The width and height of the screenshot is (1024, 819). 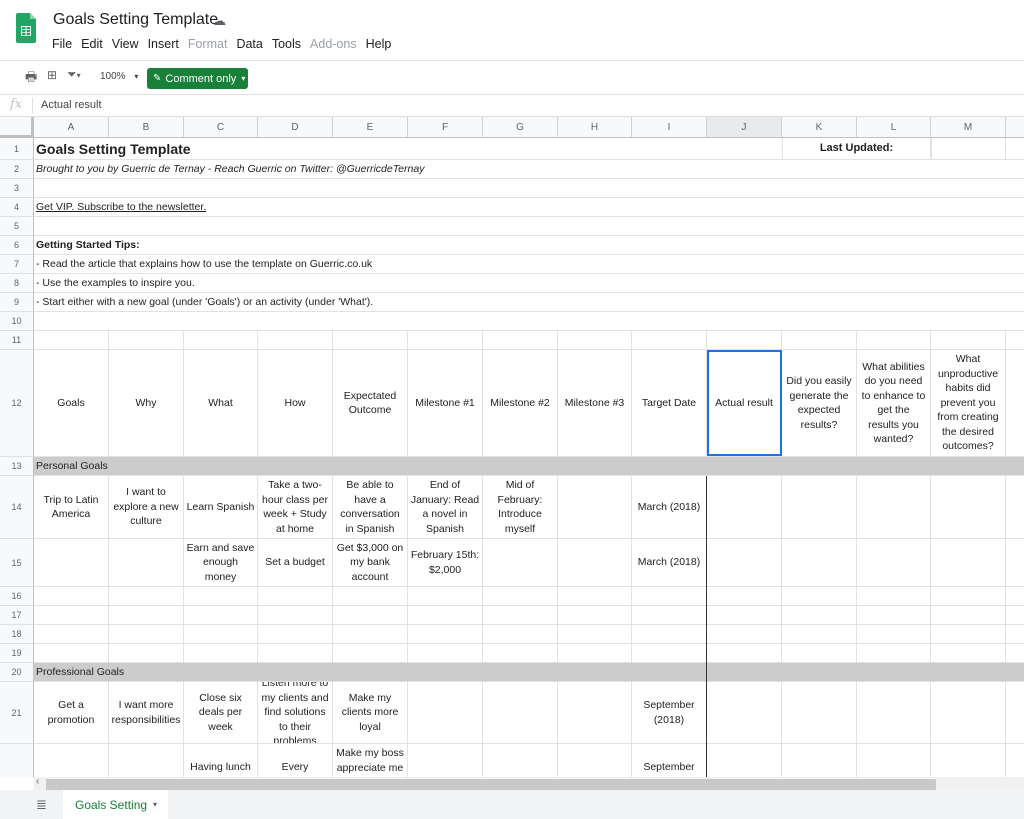 What do you see at coordinates (26, 28) in the screenshot?
I see `sheets-logo-icon` at bounding box center [26, 28].